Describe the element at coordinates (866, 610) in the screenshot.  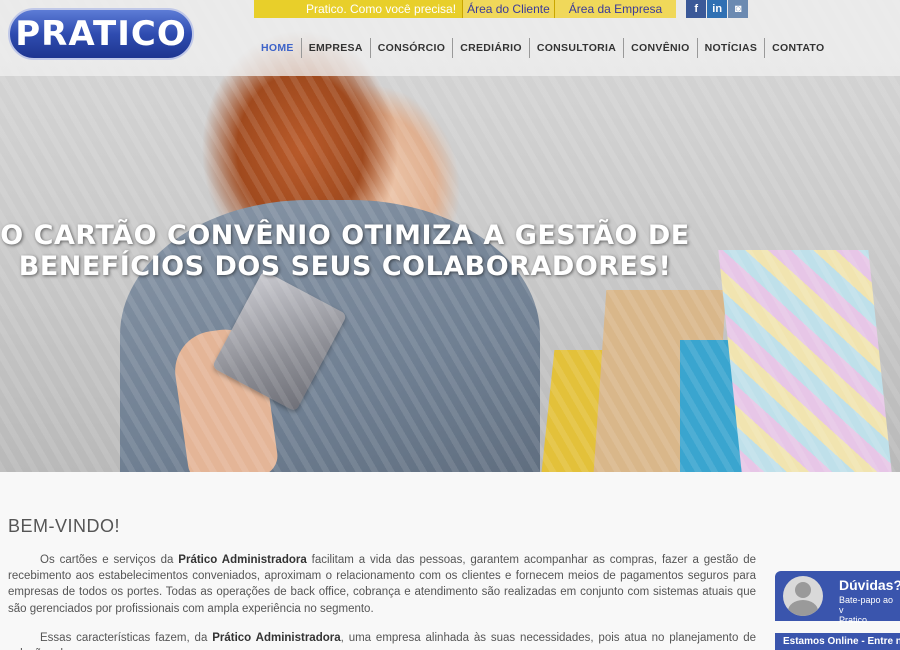
I see `chat-subtitle: Bate-papo ao v Pratico` at that location.